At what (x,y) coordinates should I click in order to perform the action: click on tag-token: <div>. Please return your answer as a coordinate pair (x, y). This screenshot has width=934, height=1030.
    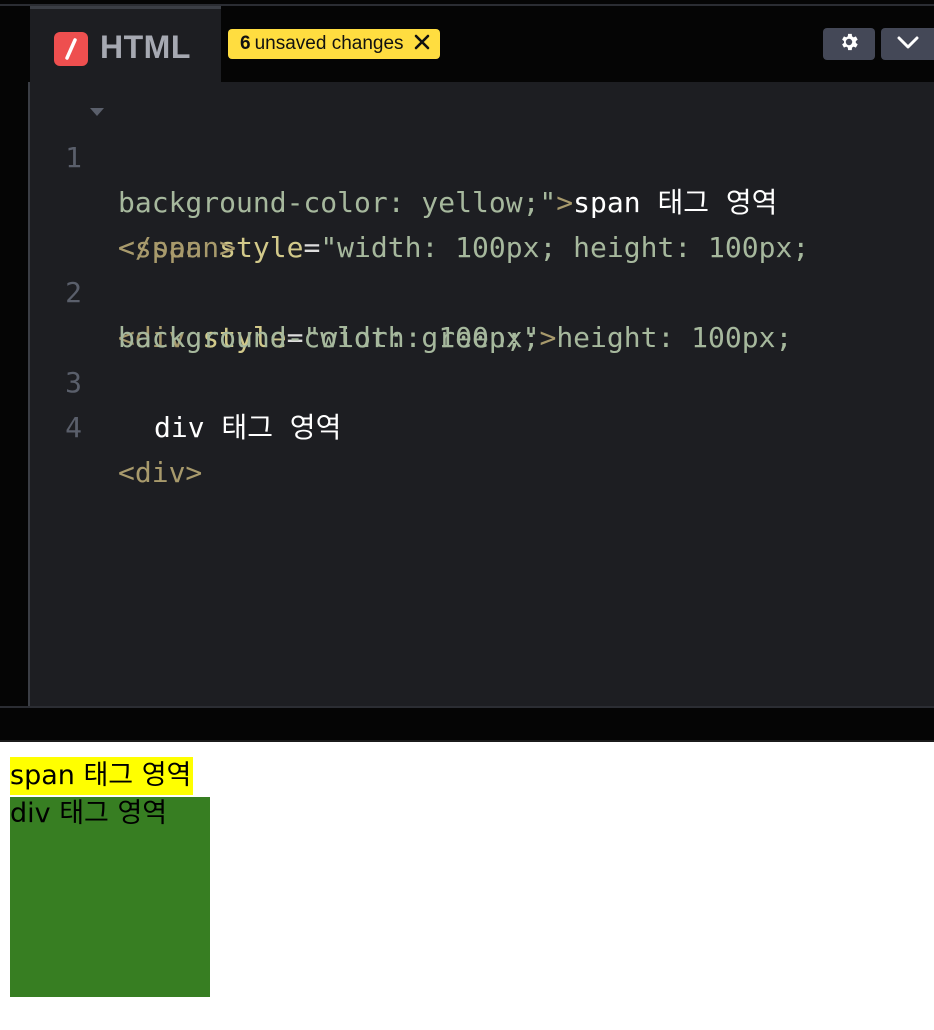
    Looking at the image, I should click on (160, 472).